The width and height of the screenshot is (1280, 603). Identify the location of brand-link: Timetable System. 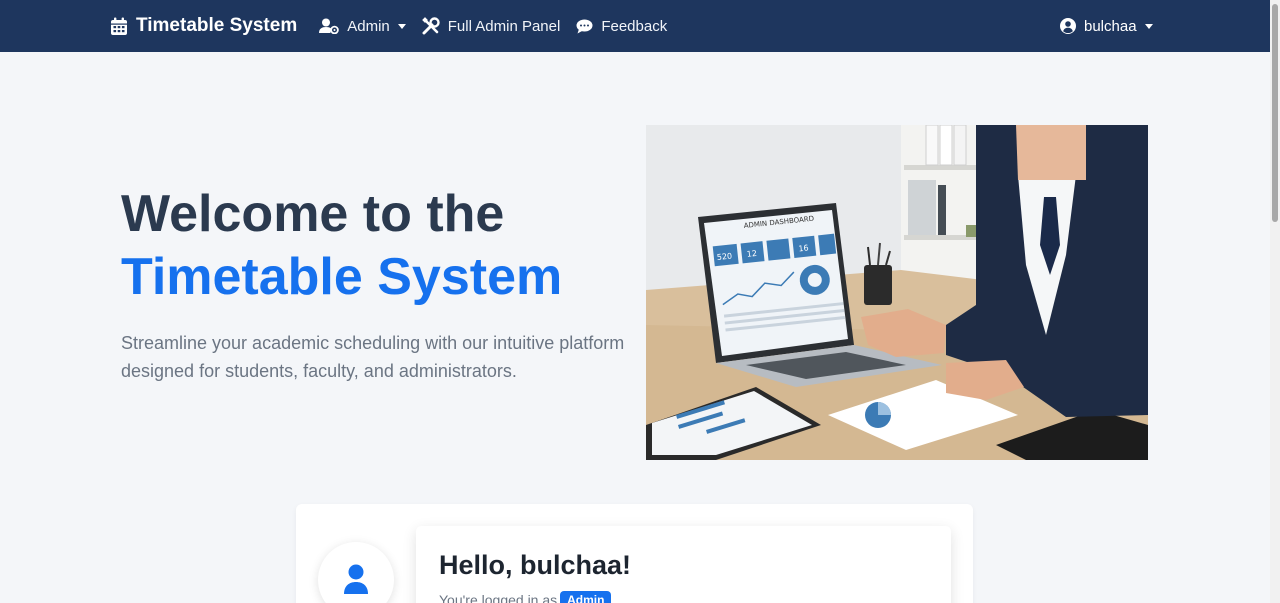
(203, 26).